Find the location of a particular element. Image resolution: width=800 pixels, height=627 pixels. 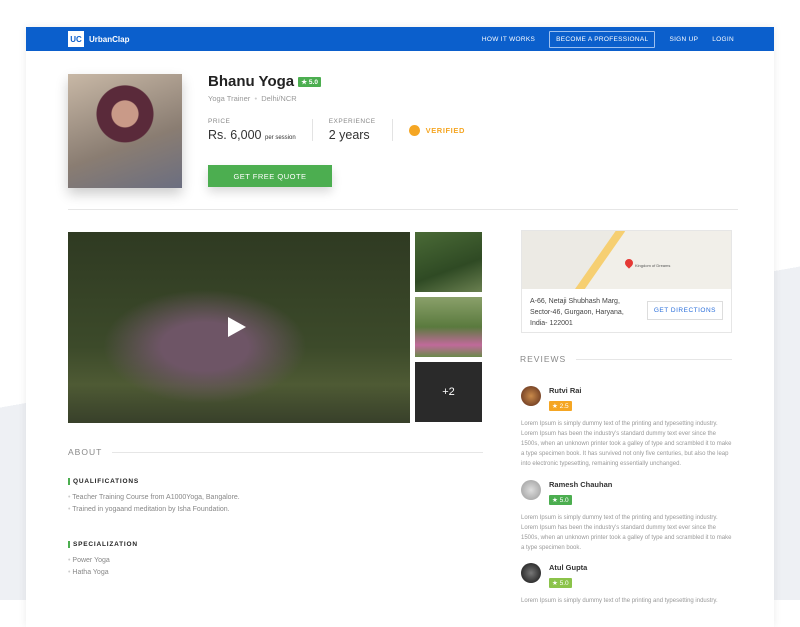

nav-sign-up: SIGN UP is located at coordinates (683, 39).